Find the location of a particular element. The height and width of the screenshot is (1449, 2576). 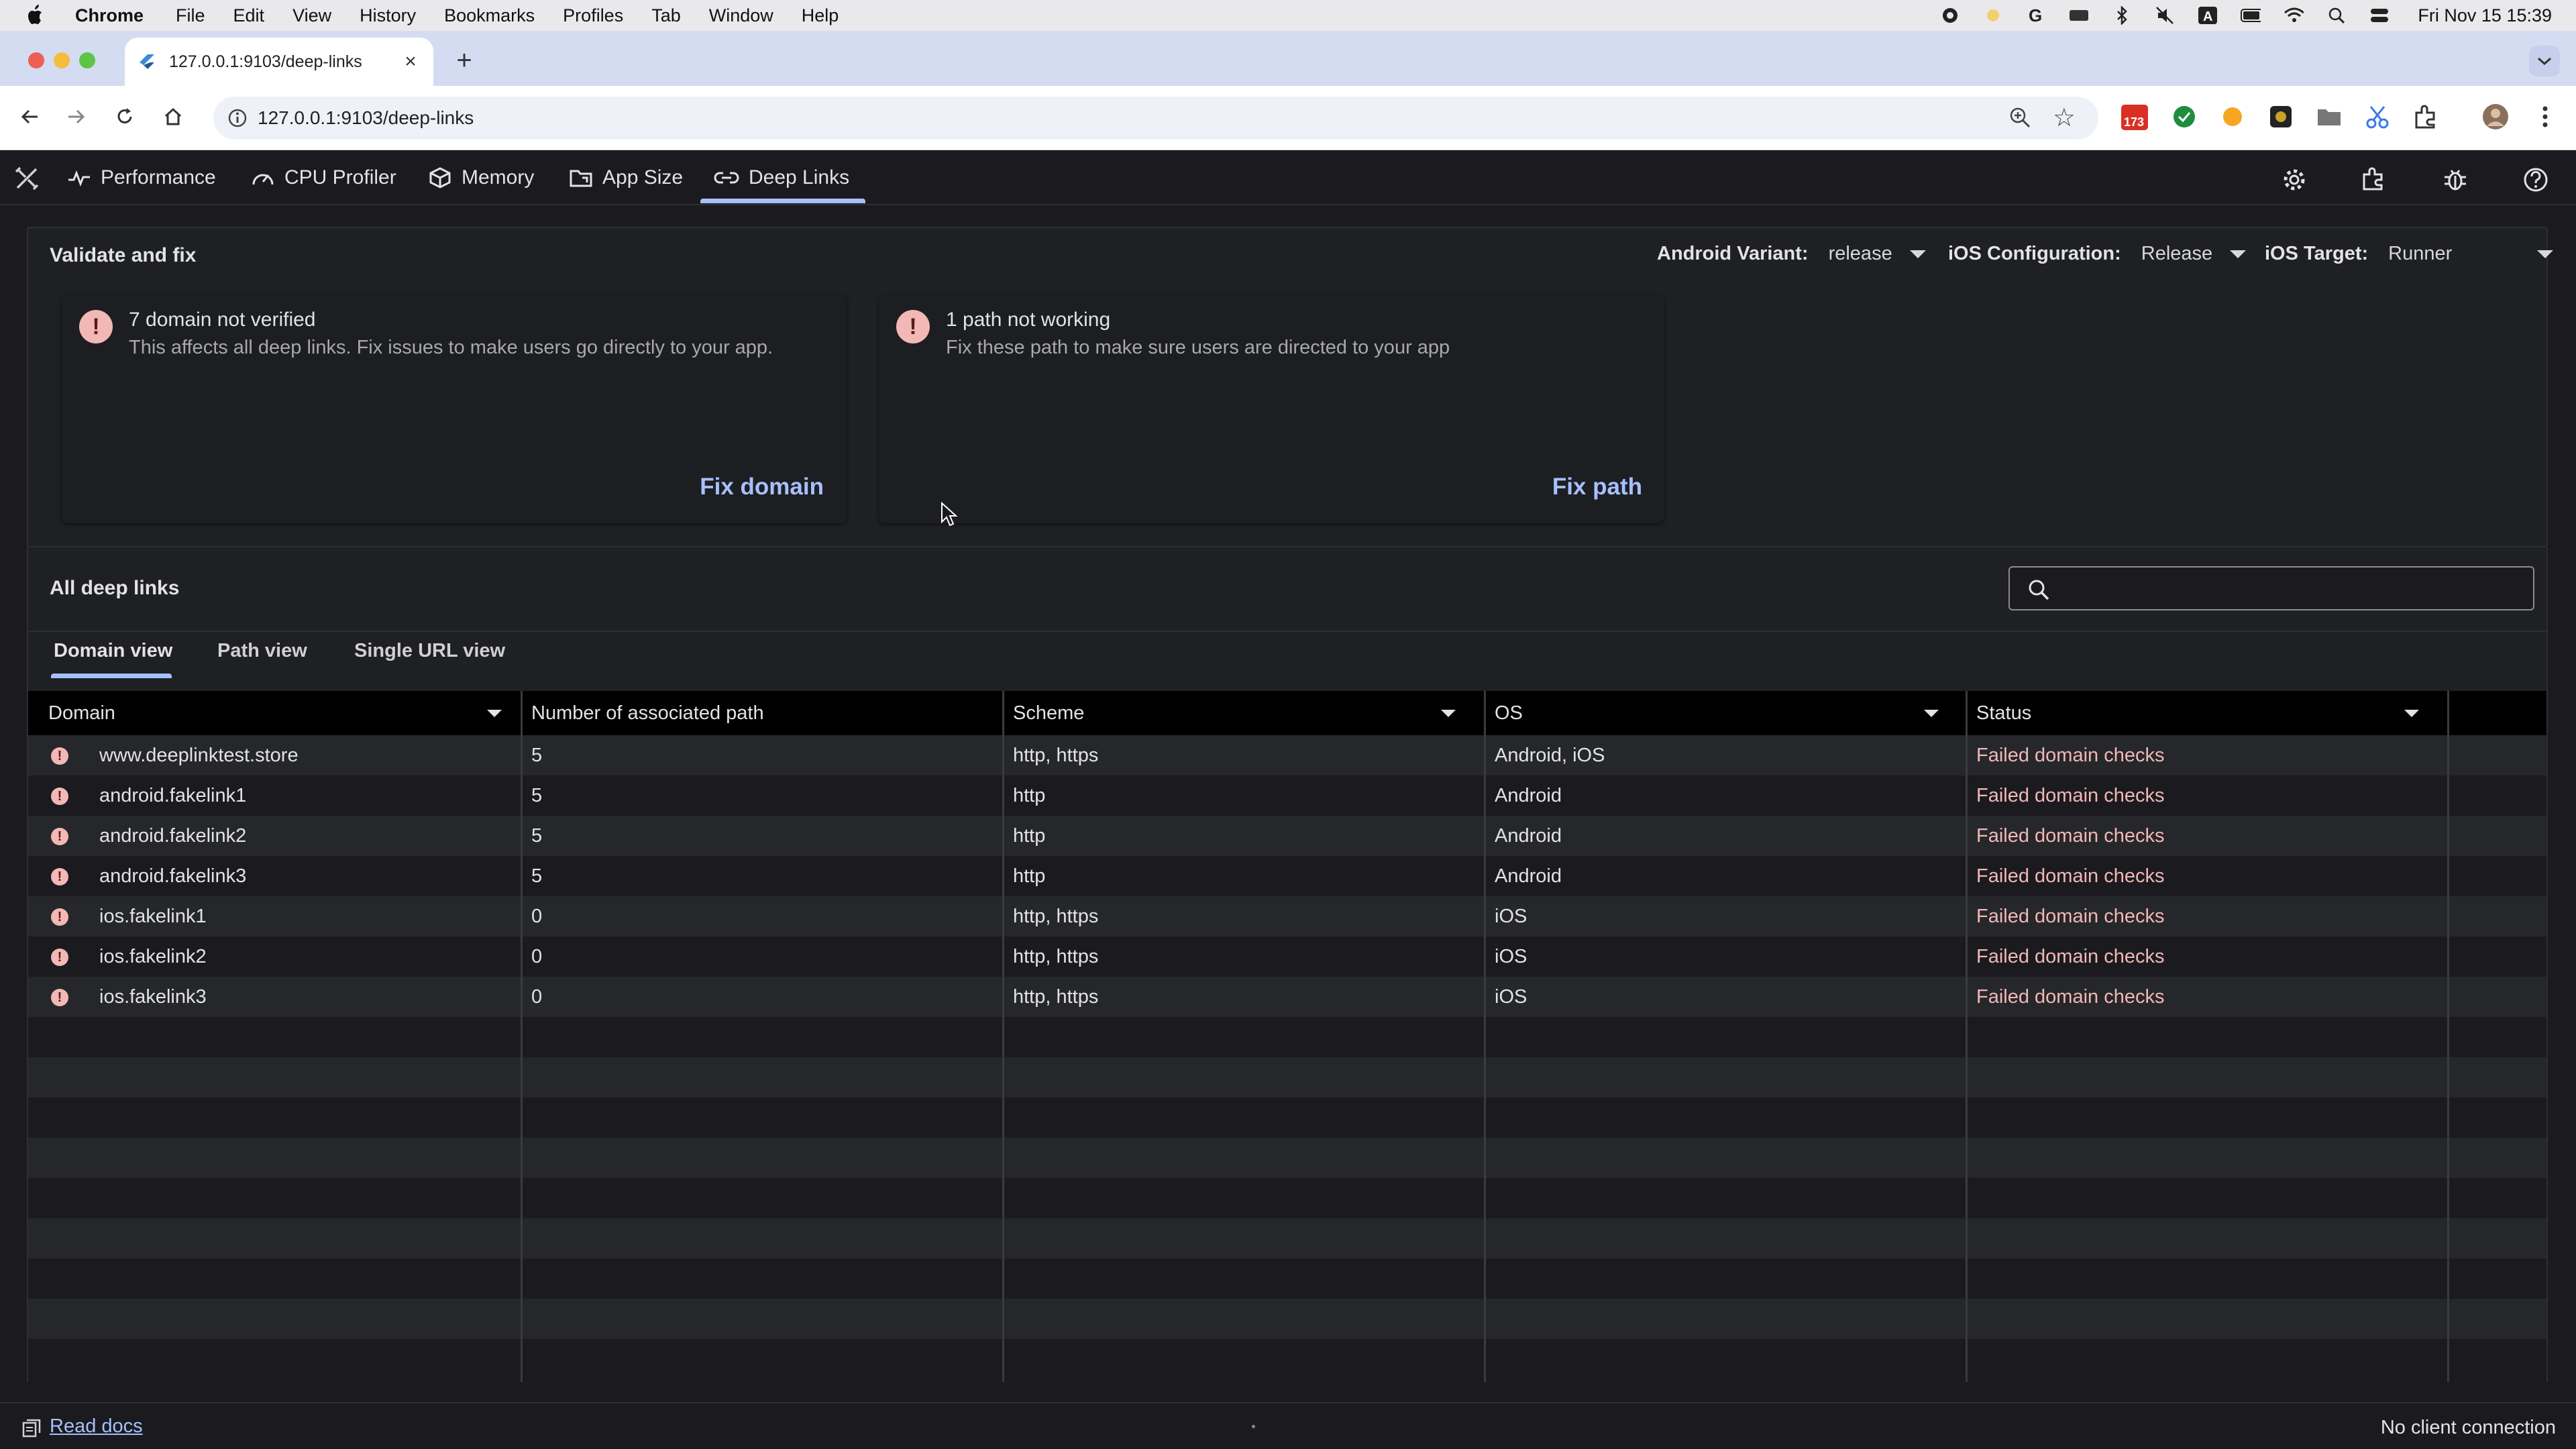

battery-meter-icon is located at coordinates (2079, 15).